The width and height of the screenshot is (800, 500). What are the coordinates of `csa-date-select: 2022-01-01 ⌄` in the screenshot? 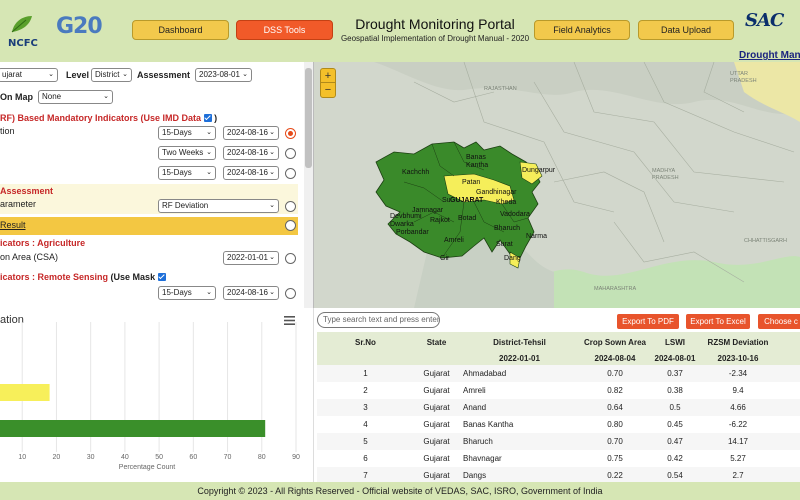 It's located at (251, 258).